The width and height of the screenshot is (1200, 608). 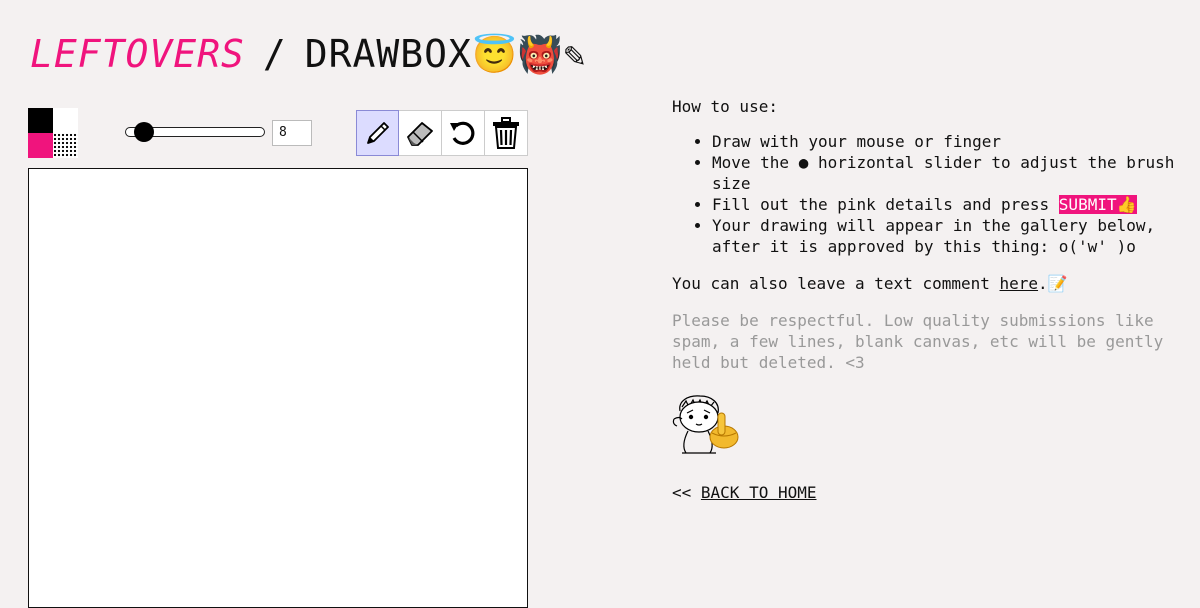 What do you see at coordinates (927, 492) in the screenshot?
I see `back-line: << BACK TO HOME` at bounding box center [927, 492].